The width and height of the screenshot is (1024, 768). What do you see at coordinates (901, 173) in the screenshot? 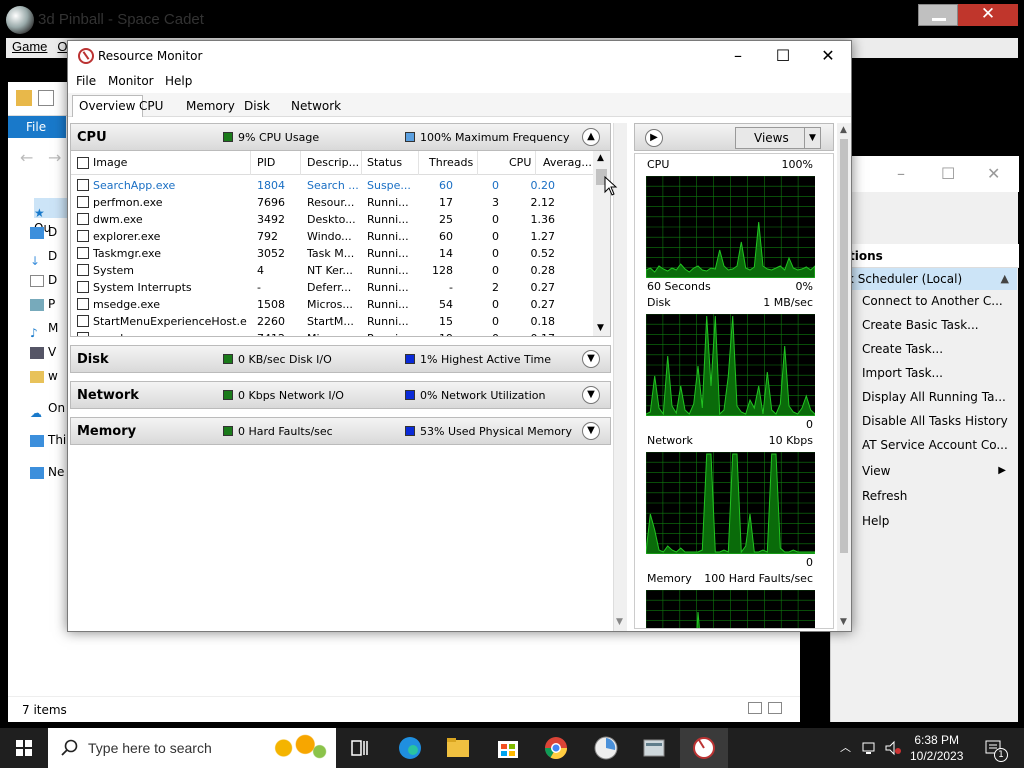
I see `ts-minimize-button: –` at bounding box center [901, 173].